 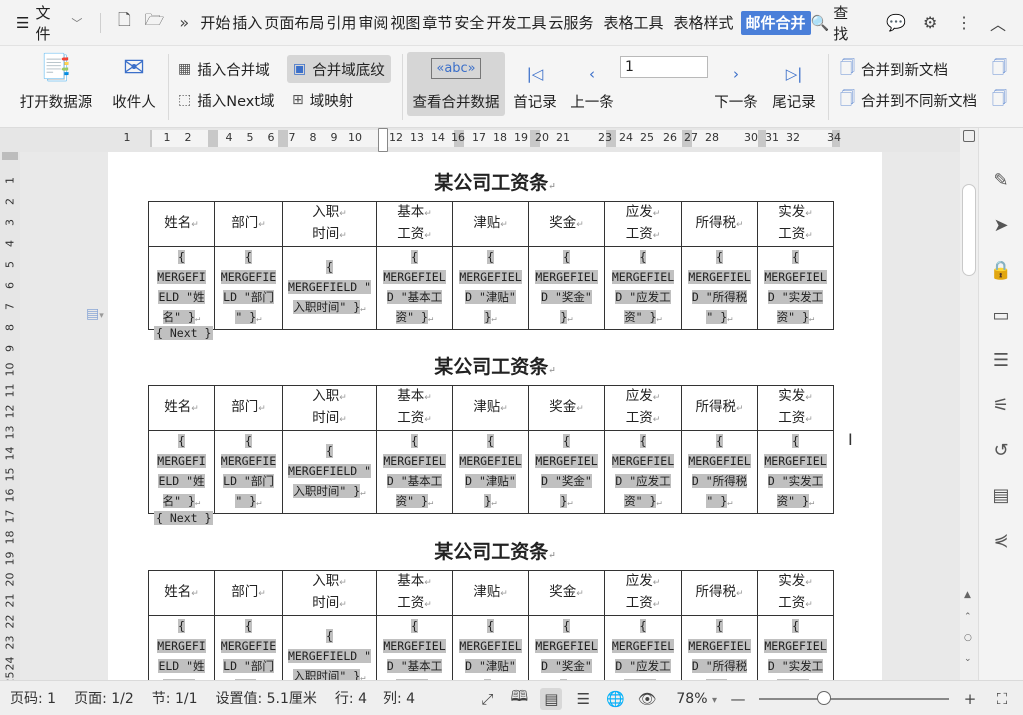 What do you see at coordinates (181, 288) in the screenshot?
I see `merge-field-name: {MERGEFIELD "姓名" }↵` at bounding box center [181, 288].